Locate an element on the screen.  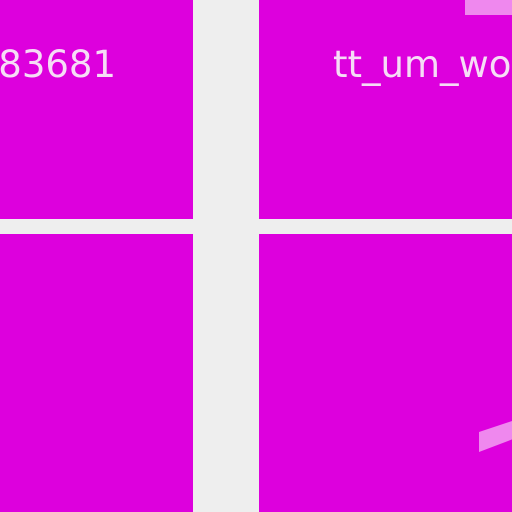
accent-stripe-diagonal is located at coordinates (495, 436).